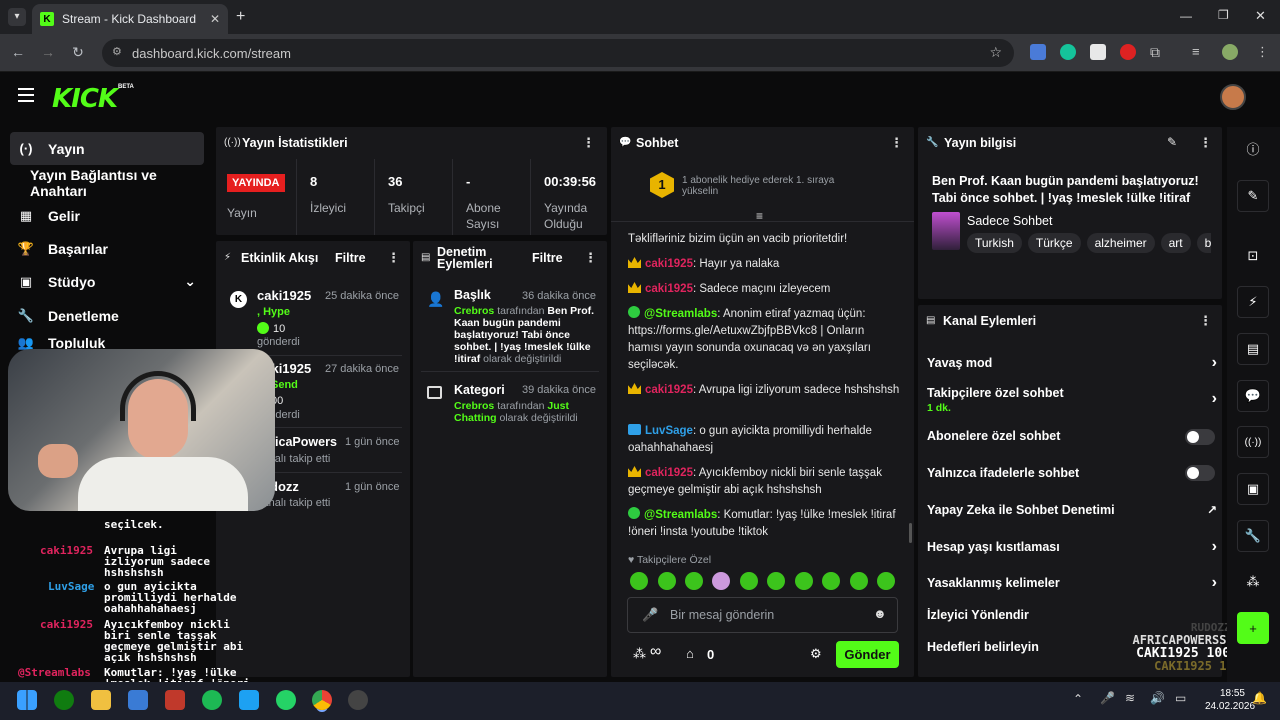 The height and width of the screenshot is (720, 1280). Describe the element at coordinates (322, 700) in the screenshot. I see `chrome-icon` at that location.